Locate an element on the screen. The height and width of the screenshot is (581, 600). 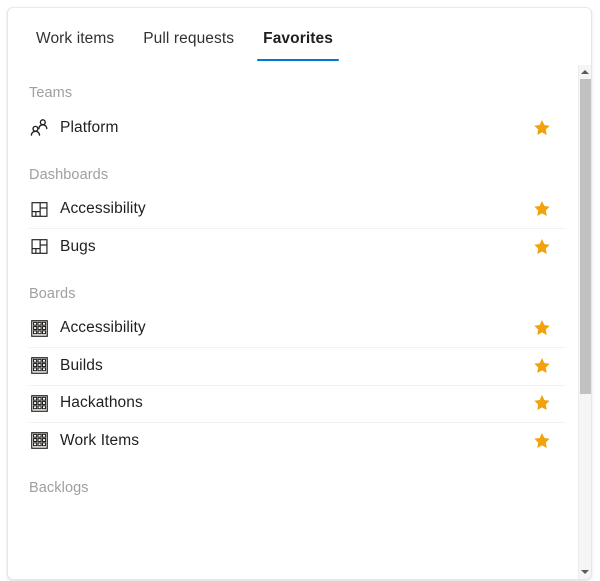
favorite-item-label: Work Items is located at coordinates (100, 440).